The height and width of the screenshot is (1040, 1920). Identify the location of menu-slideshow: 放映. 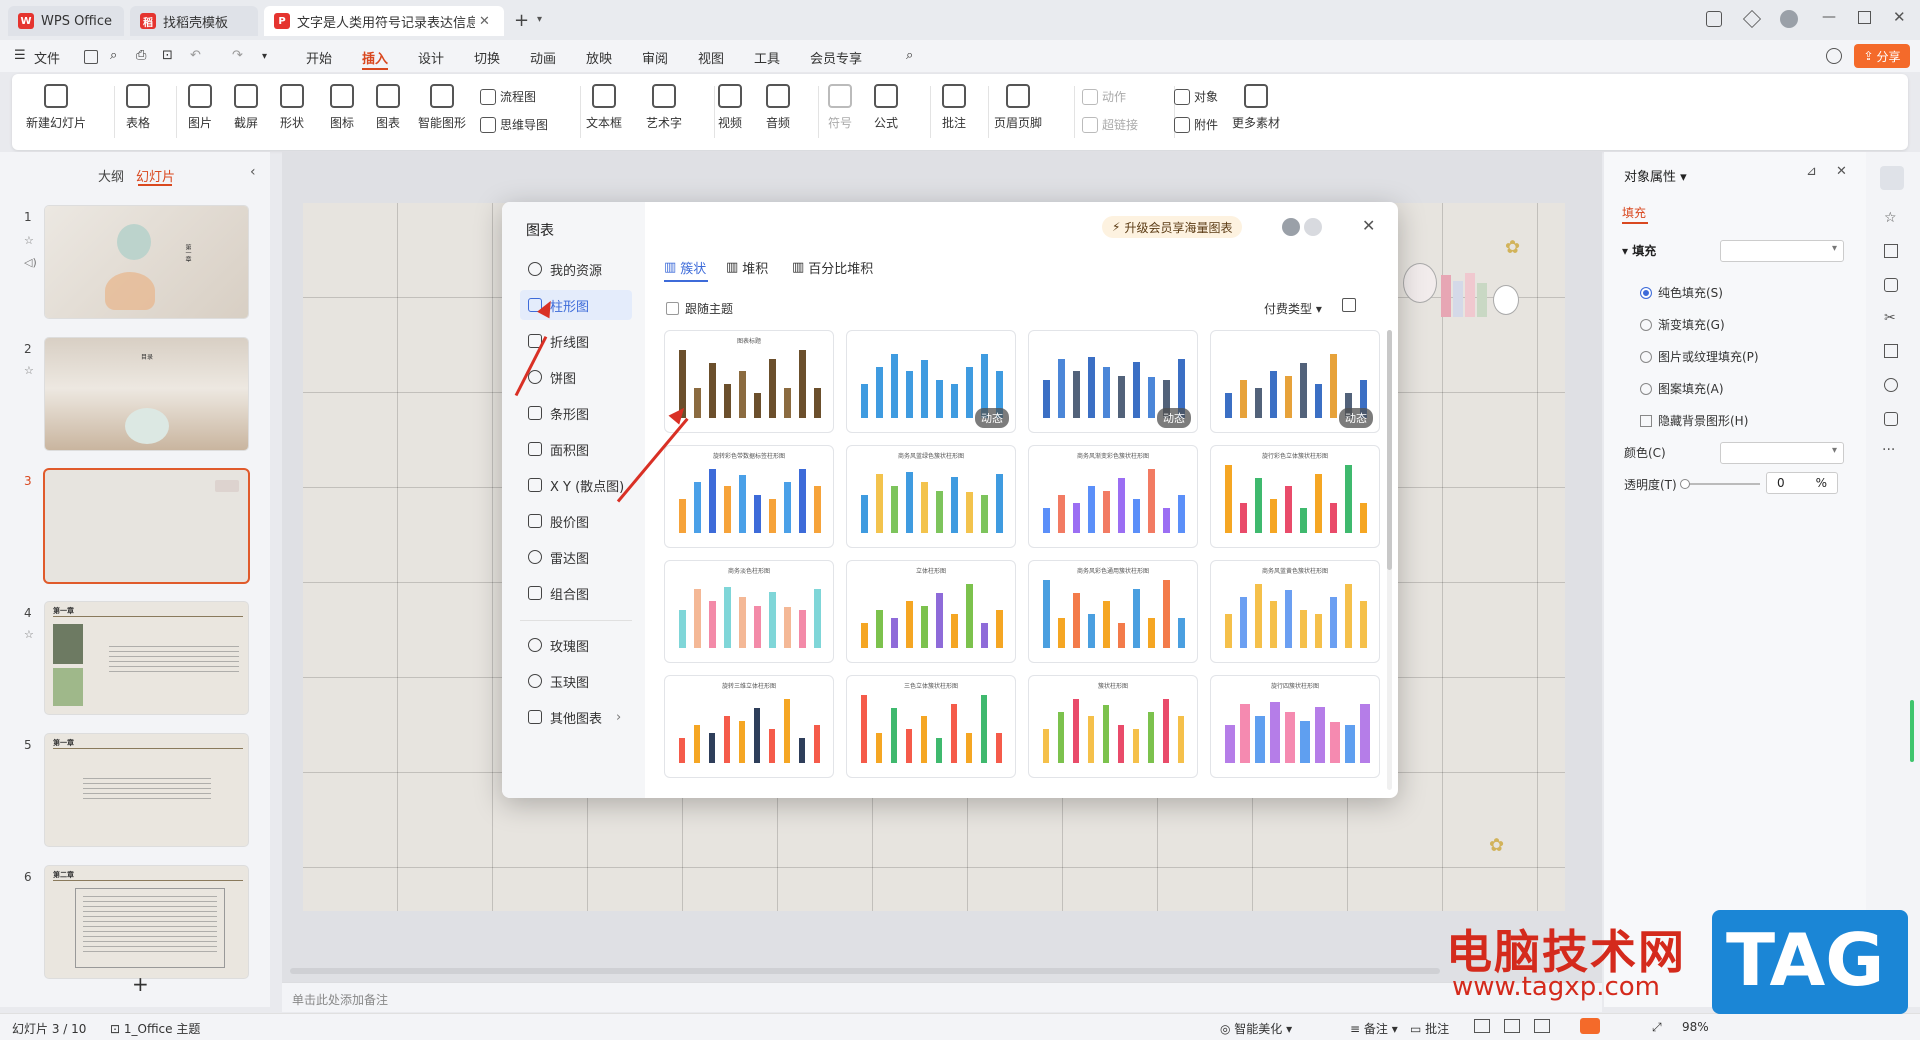
(599, 57).